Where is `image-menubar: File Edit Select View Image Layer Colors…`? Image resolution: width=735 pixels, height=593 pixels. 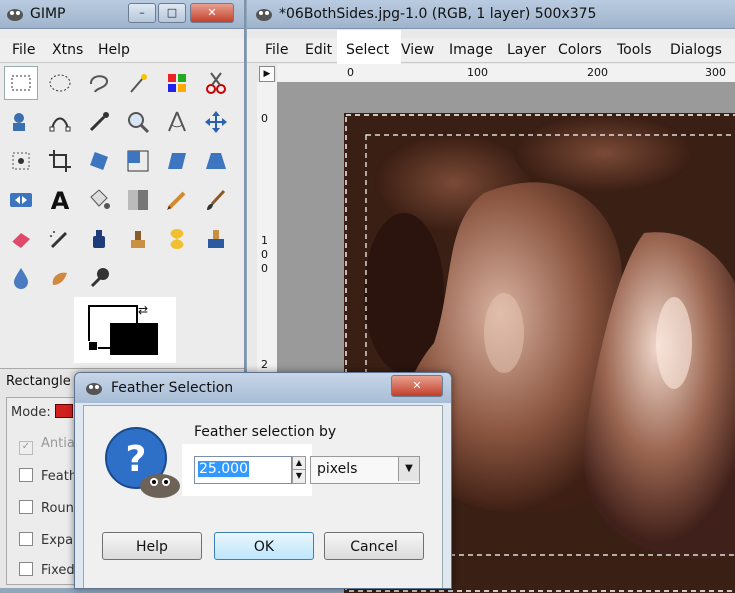
image-menubar: File Edit Select View Image Layer Colors… is located at coordinates (491, 47).